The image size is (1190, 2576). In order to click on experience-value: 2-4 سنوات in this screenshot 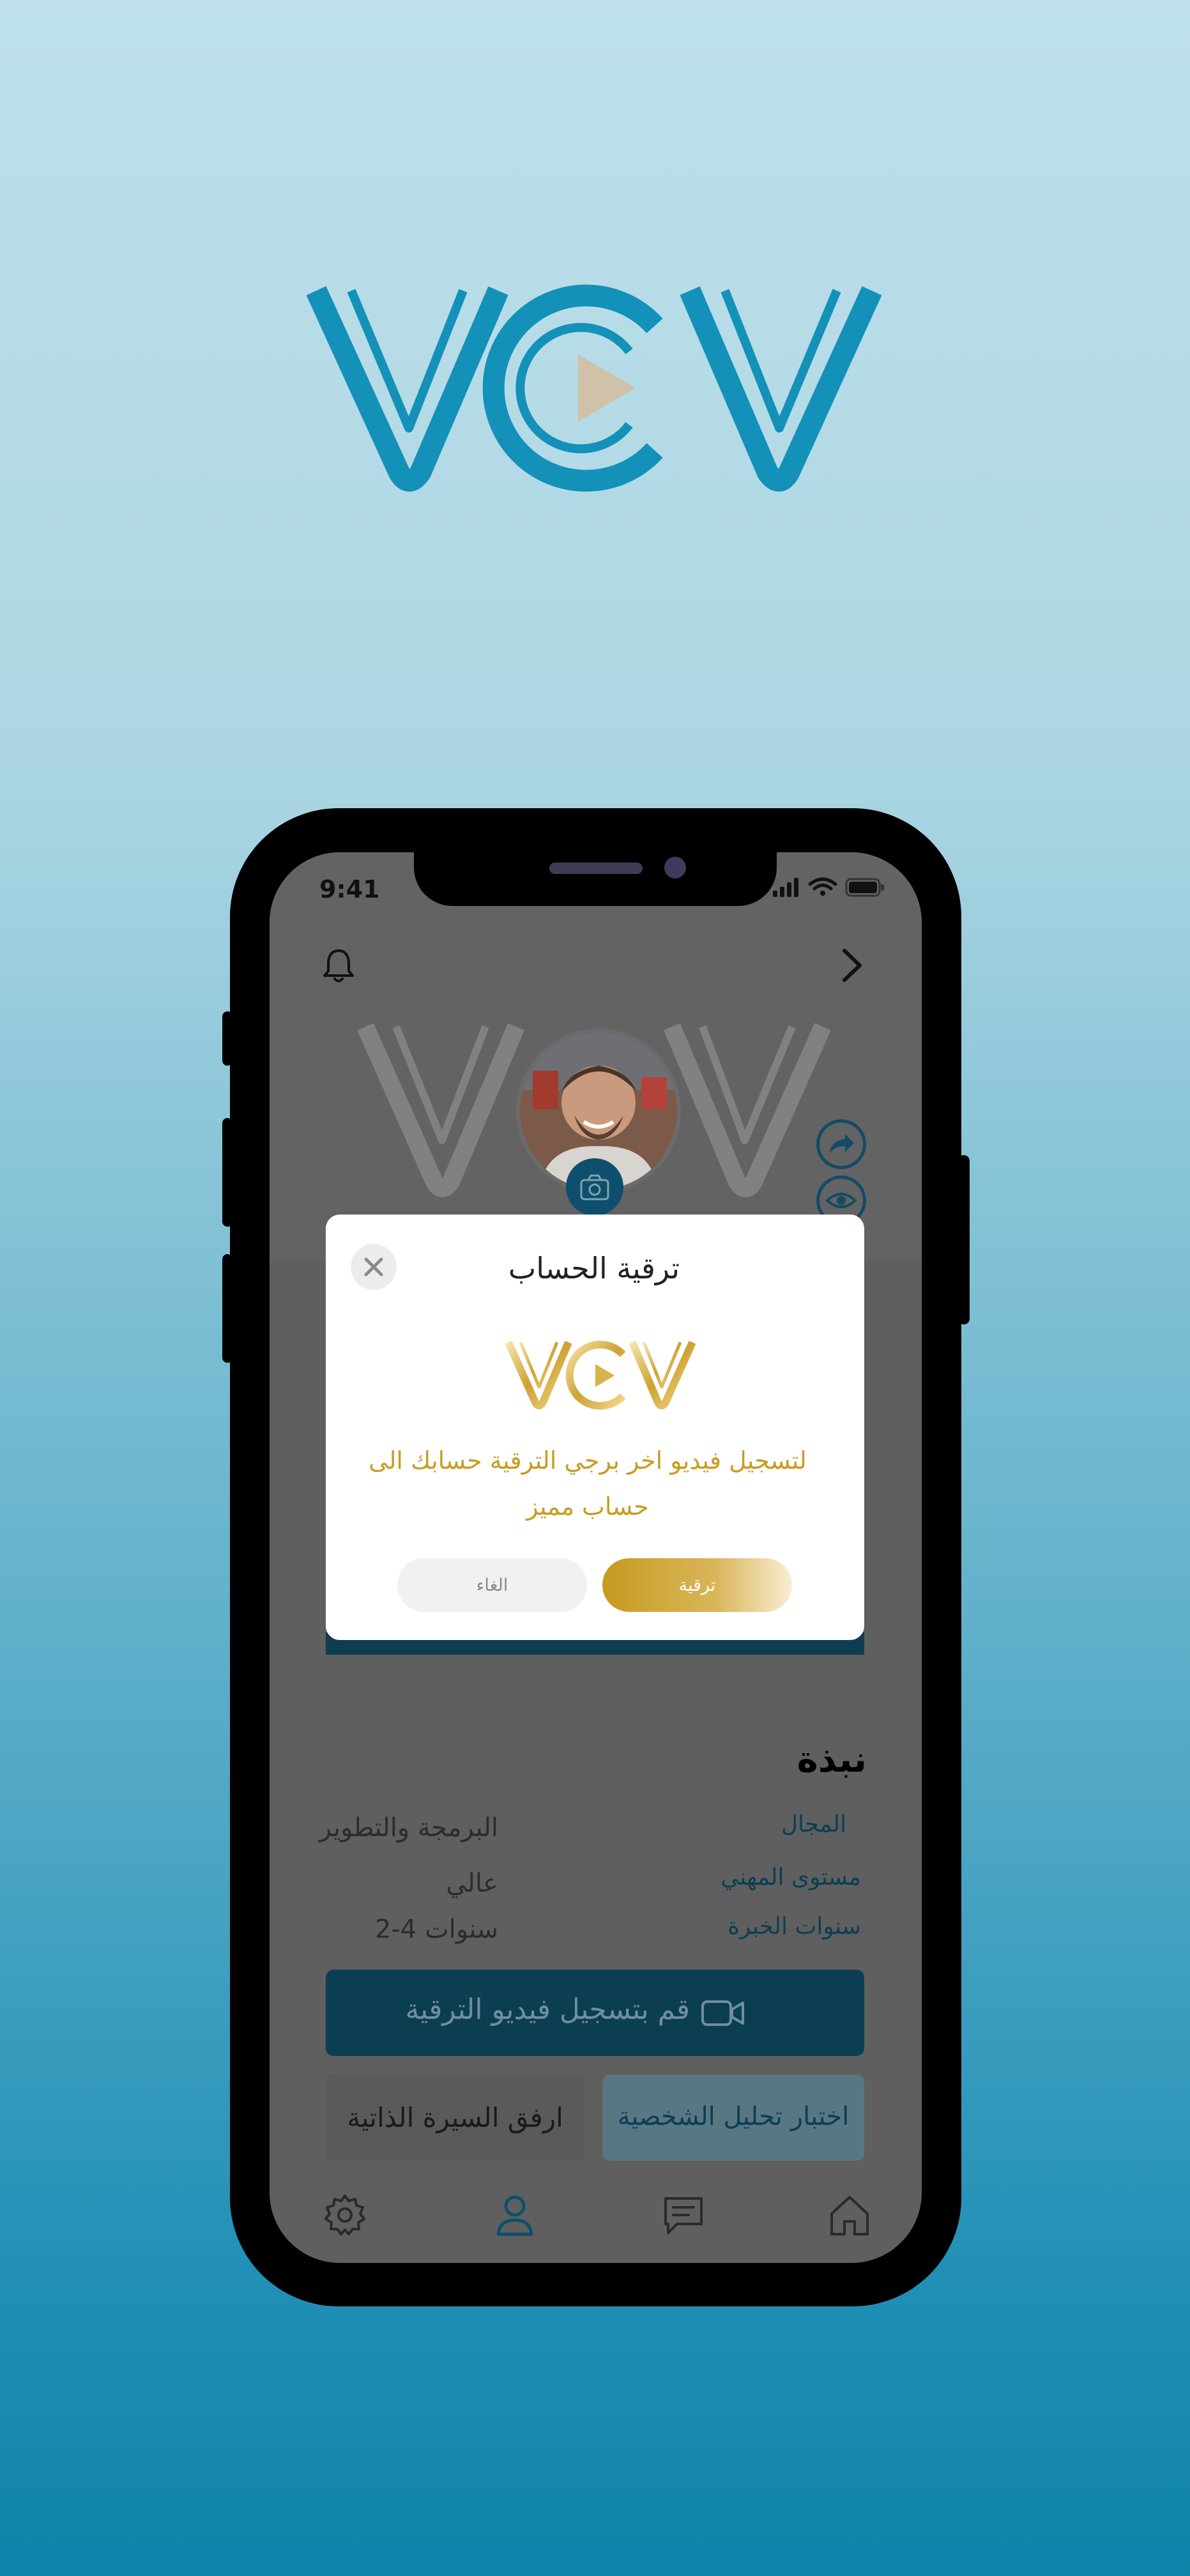, I will do `click(436, 1929)`.